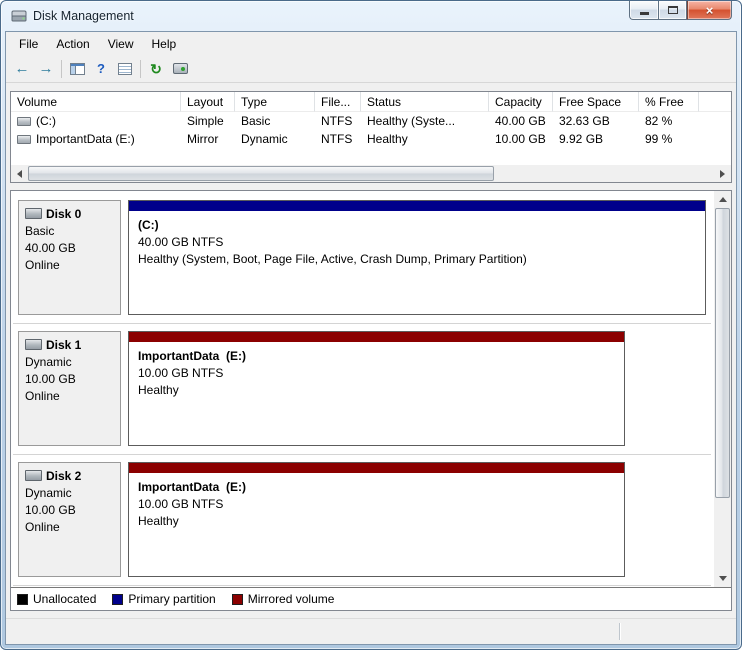 The image size is (742, 650). I want to click on scroll-right-button, so click(722, 173).